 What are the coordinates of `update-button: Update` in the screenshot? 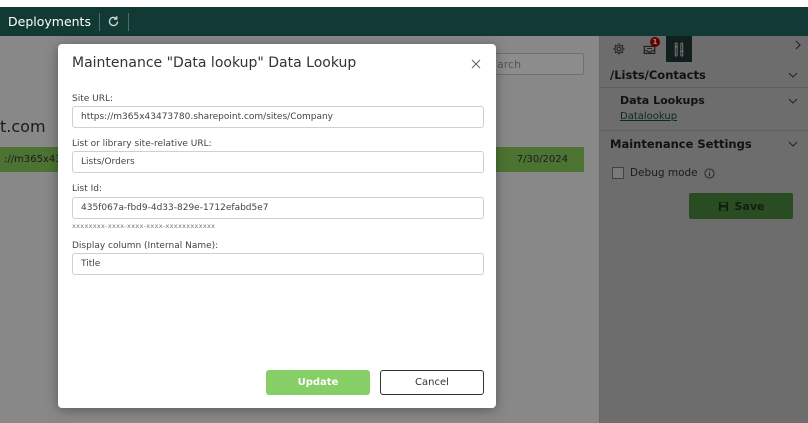 It's located at (318, 382).